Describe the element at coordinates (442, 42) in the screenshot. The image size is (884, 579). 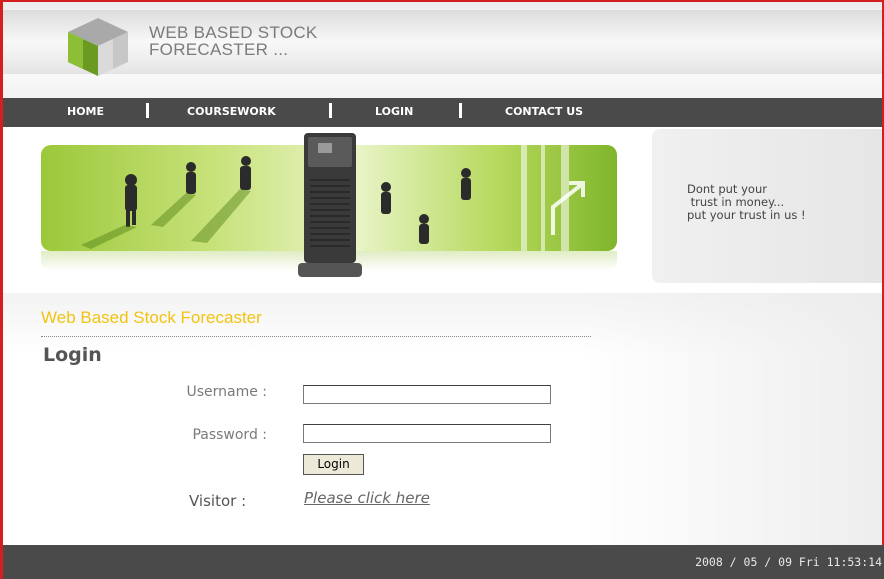
I see `header-band` at that location.